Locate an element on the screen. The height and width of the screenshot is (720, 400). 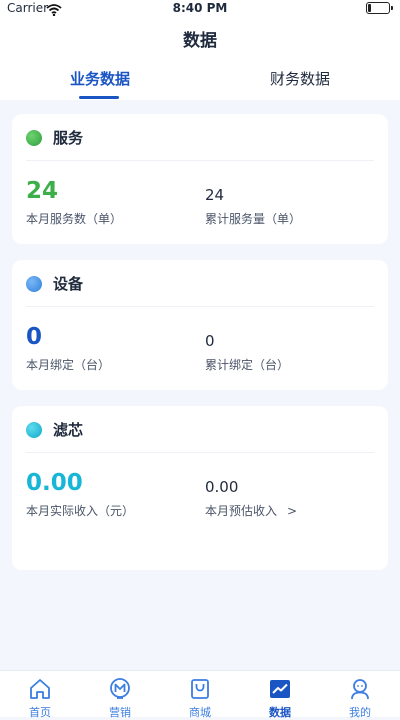
monthly-estimated-income-link: 本月预估收入 > is located at coordinates (251, 510).